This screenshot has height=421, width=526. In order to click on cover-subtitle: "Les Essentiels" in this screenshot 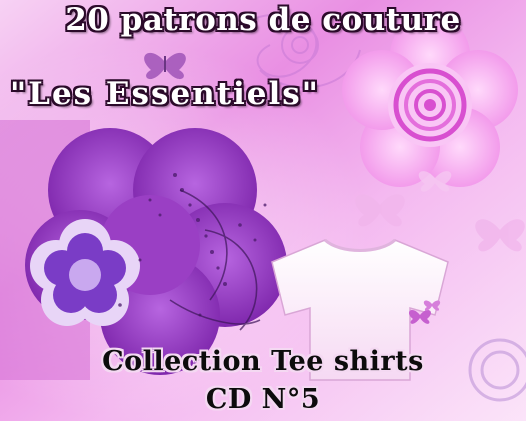, I will do `click(165, 94)`.